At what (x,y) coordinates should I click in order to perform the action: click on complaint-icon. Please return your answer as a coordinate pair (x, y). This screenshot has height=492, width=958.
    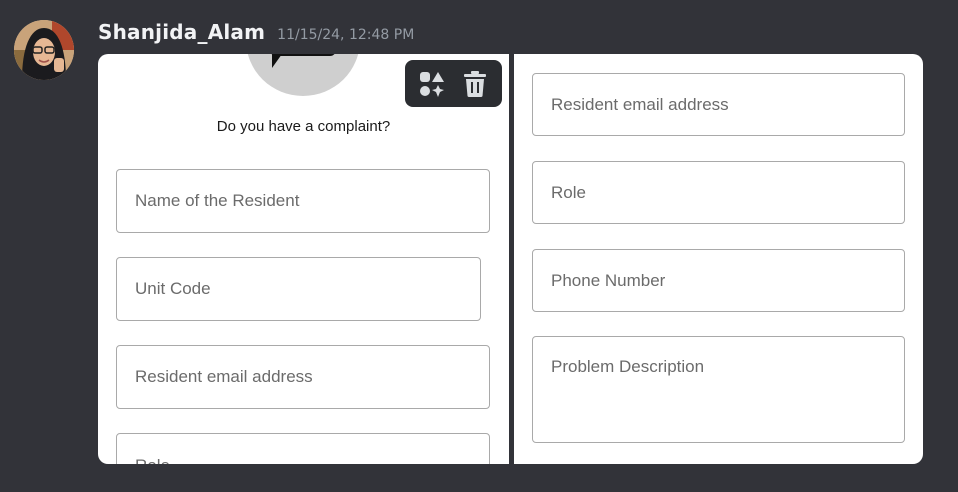
    Looking at the image, I should click on (303, 75).